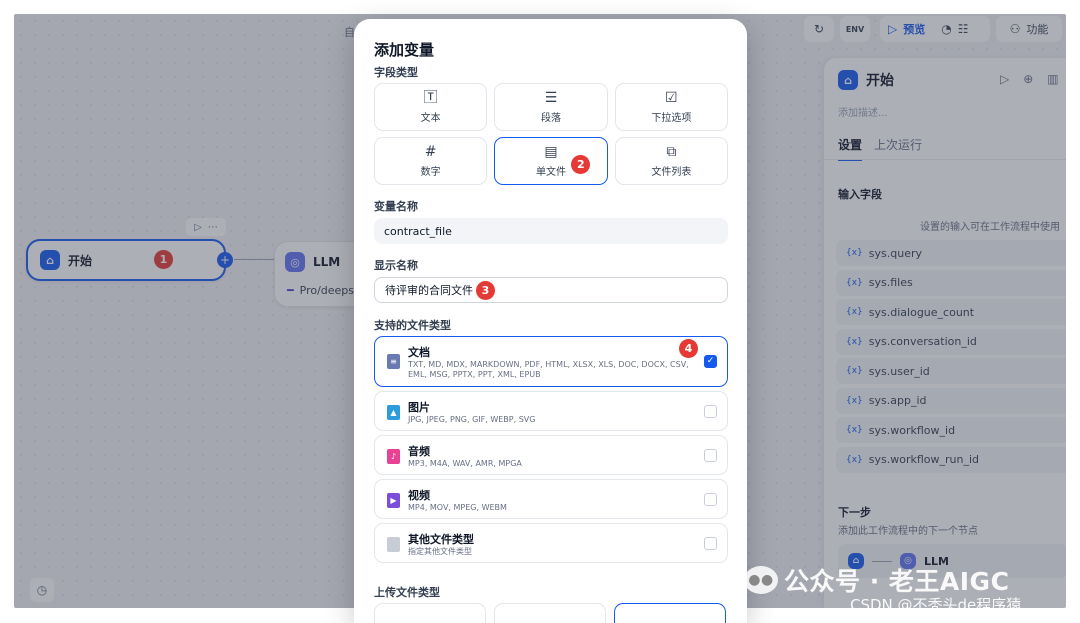  Describe the element at coordinates (671, 97) in the screenshot. I see `select-icon: ☑` at that location.